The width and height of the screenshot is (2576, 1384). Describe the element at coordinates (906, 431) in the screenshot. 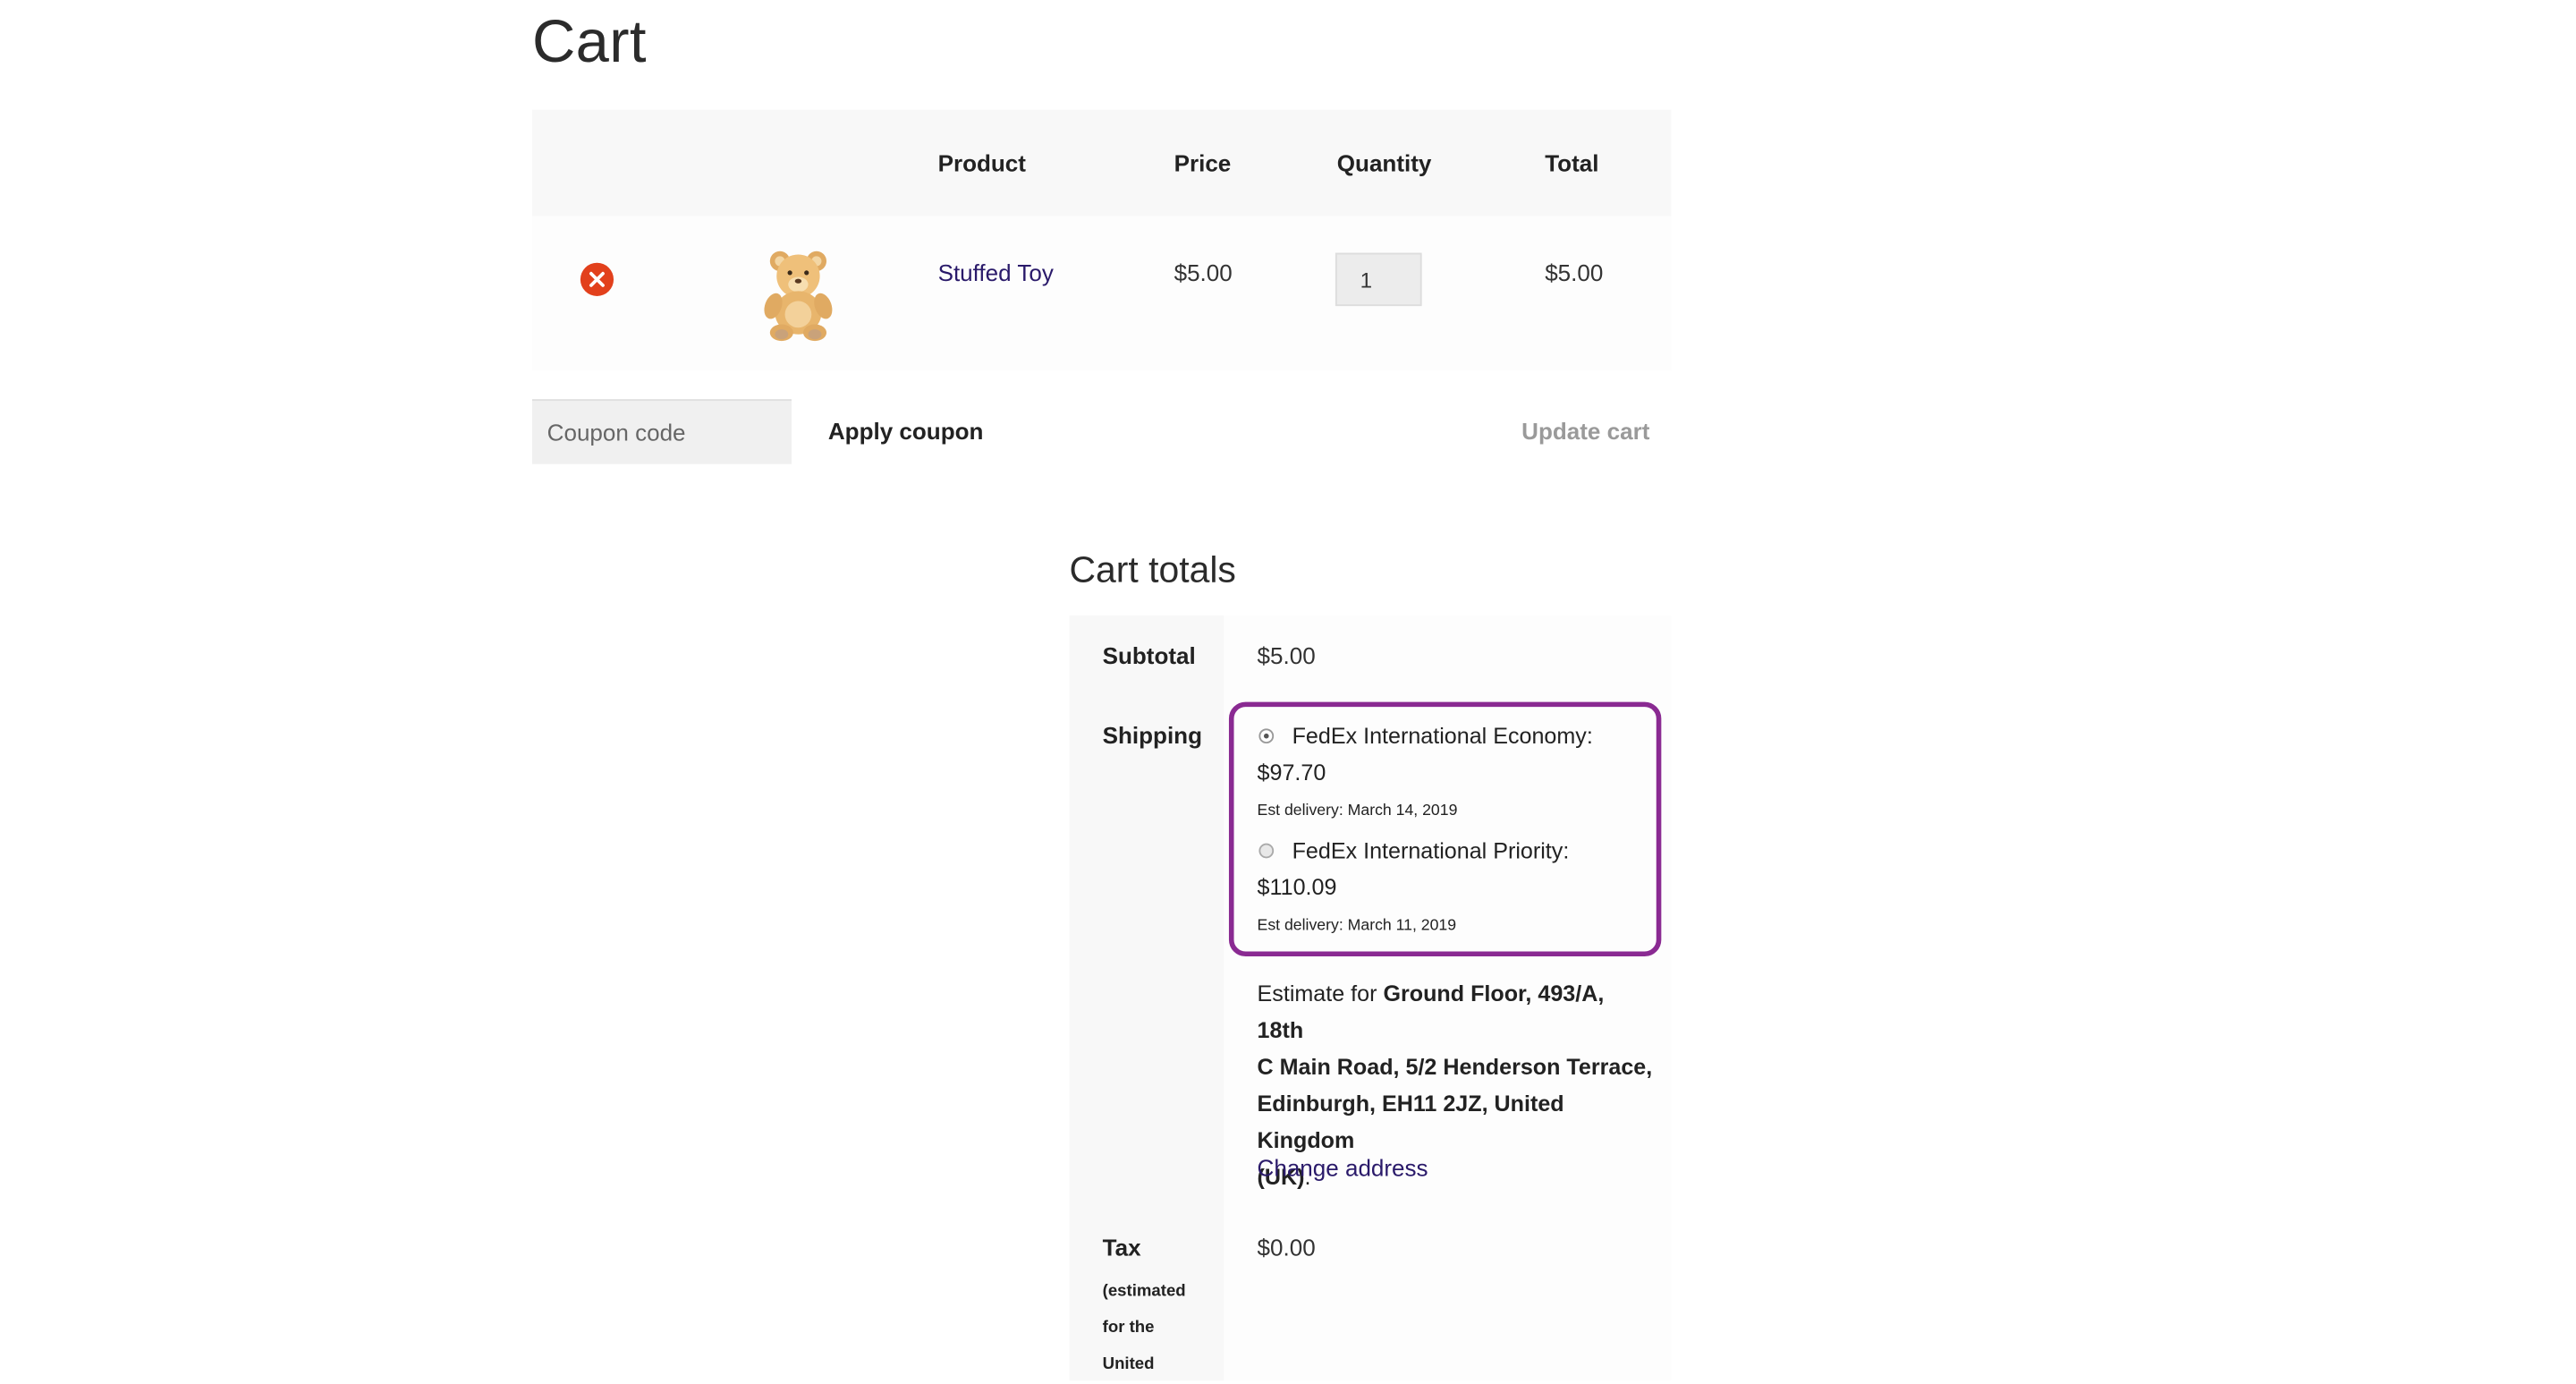

I see `apply-coupon-button: Apply coupon` at that location.